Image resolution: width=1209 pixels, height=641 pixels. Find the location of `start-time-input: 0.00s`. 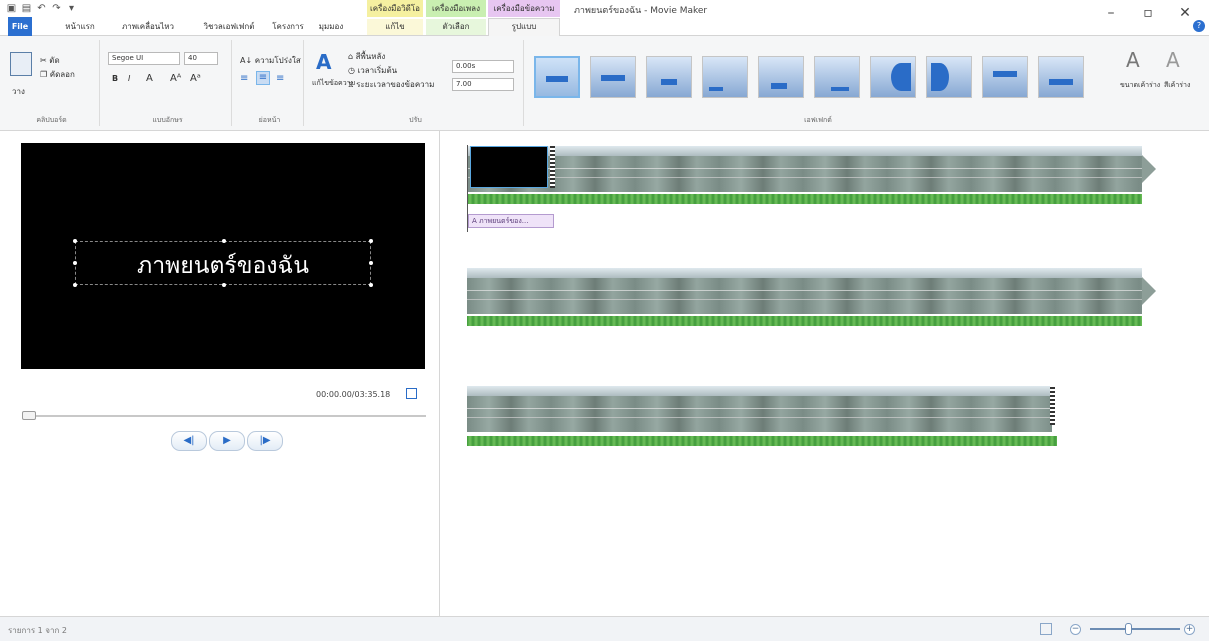

start-time-input: 0.00s is located at coordinates (483, 66).